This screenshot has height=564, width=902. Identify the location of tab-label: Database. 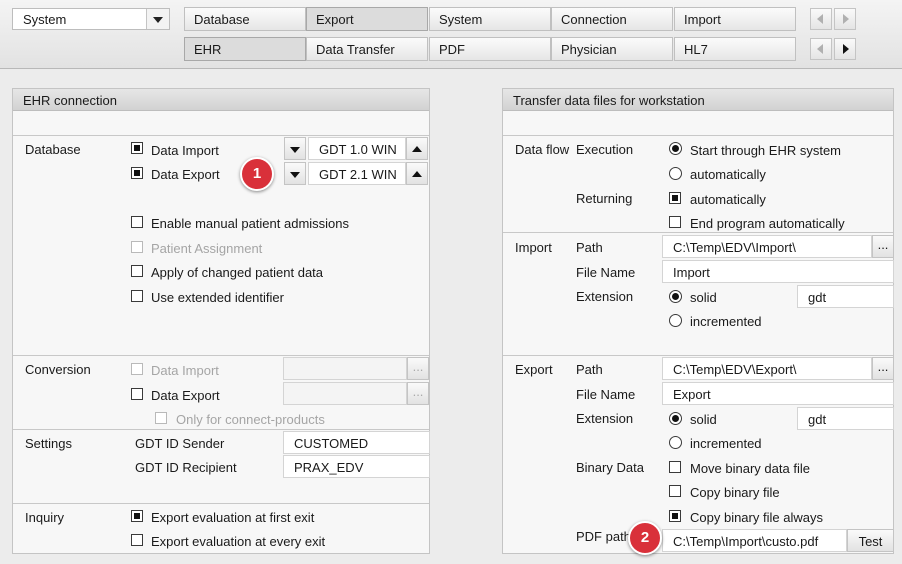
(222, 19).